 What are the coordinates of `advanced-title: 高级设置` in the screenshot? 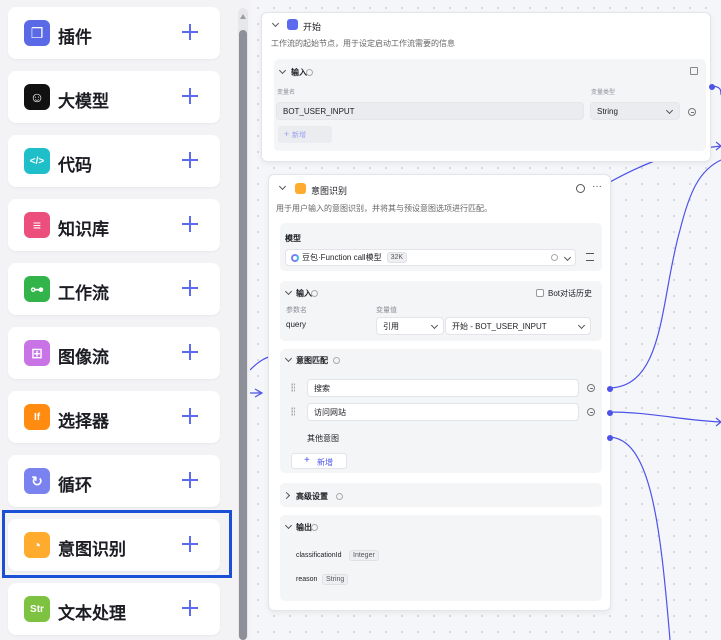 It's located at (312, 496).